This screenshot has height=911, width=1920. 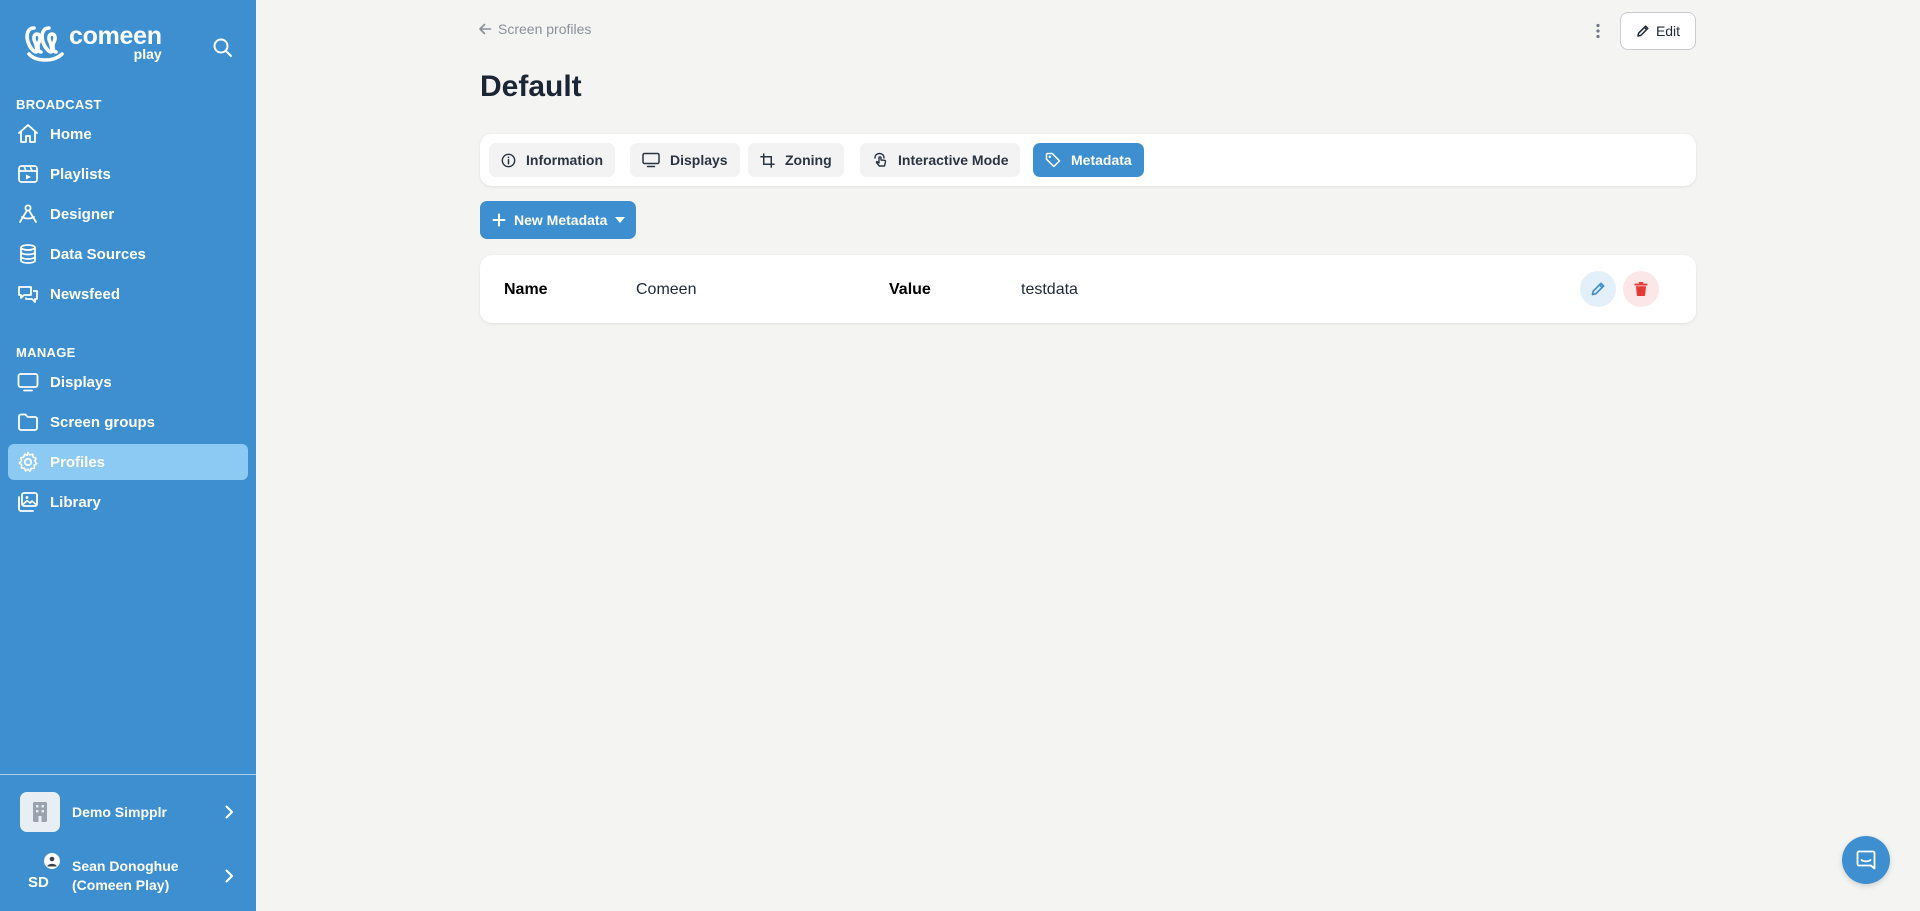 What do you see at coordinates (103, 422) in the screenshot?
I see `sidebar-item-label: Screen groups` at bounding box center [103, 422].